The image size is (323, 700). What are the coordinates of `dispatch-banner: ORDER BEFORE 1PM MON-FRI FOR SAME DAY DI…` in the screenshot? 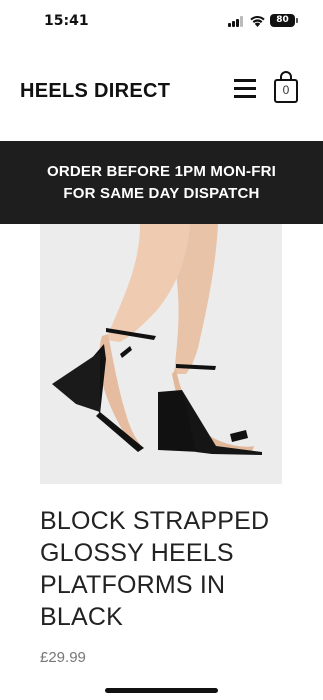 It's located at (161, 182).